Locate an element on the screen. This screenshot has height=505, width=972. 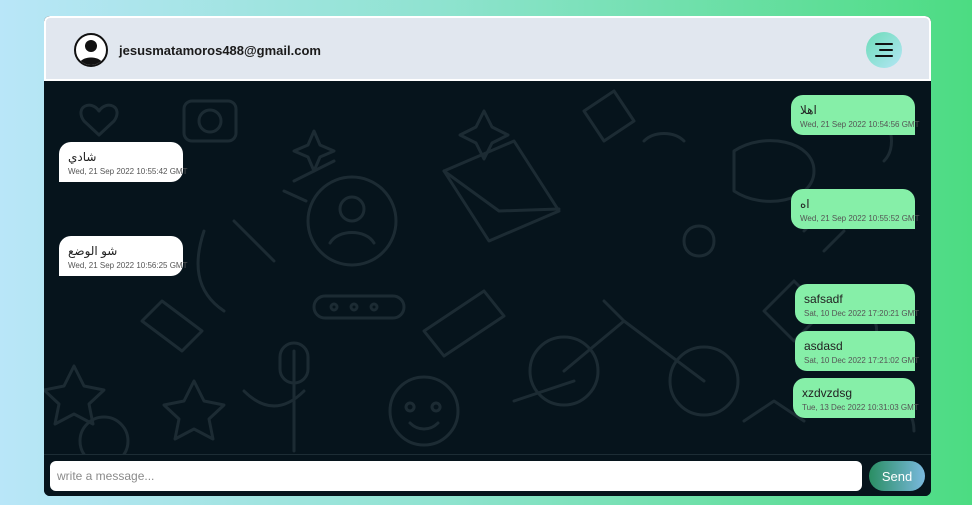
message-text: asdasd is located at coordinates (823, 346).